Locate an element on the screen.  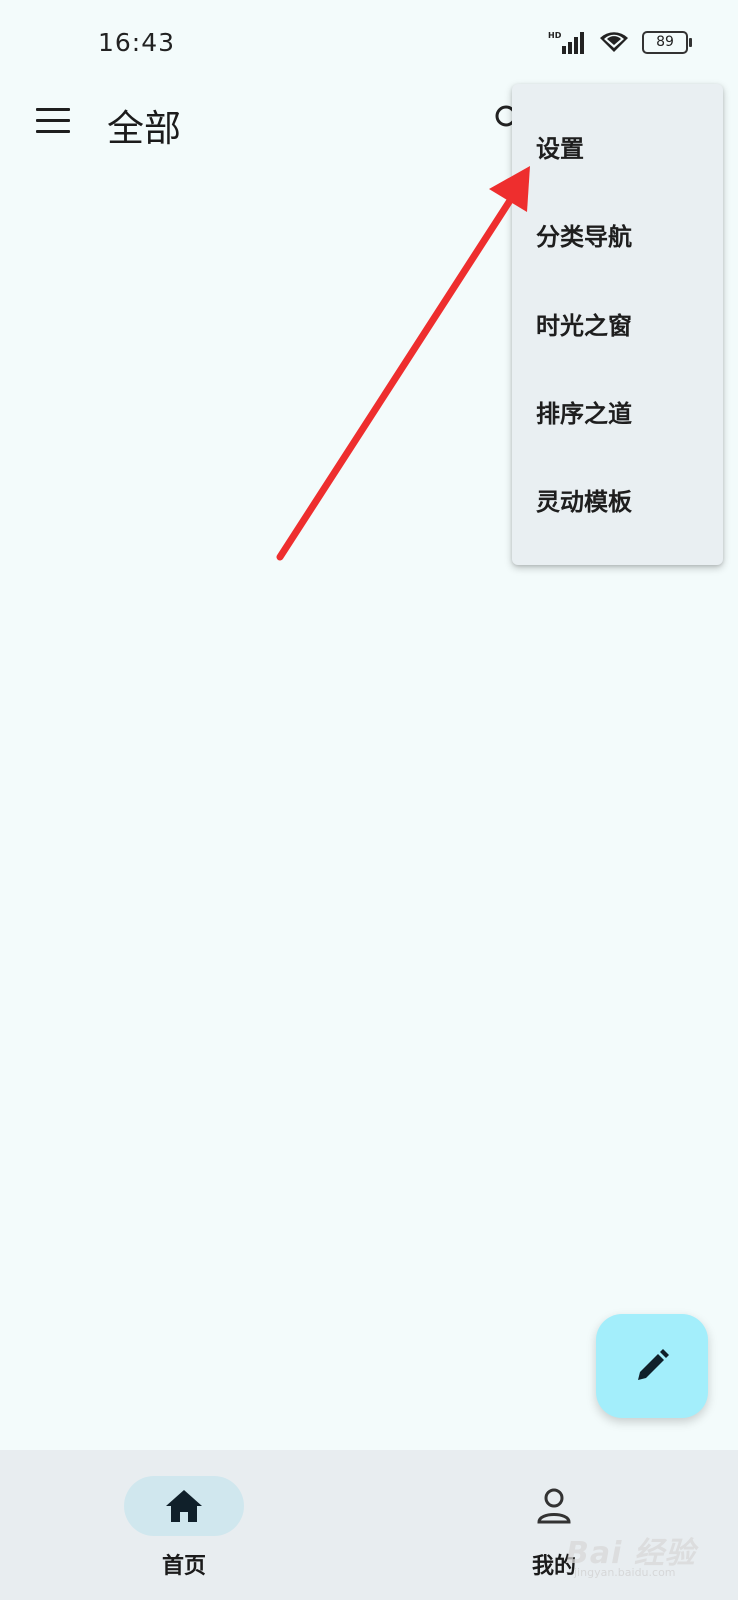
status-icons: HD 89 is located at coordinates (620, 42).